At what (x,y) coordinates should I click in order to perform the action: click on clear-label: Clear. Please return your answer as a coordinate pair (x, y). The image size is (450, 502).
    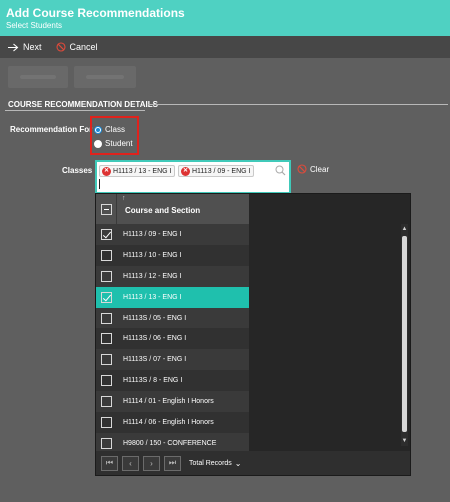
    Looking at the image, I should click on (320, 169).